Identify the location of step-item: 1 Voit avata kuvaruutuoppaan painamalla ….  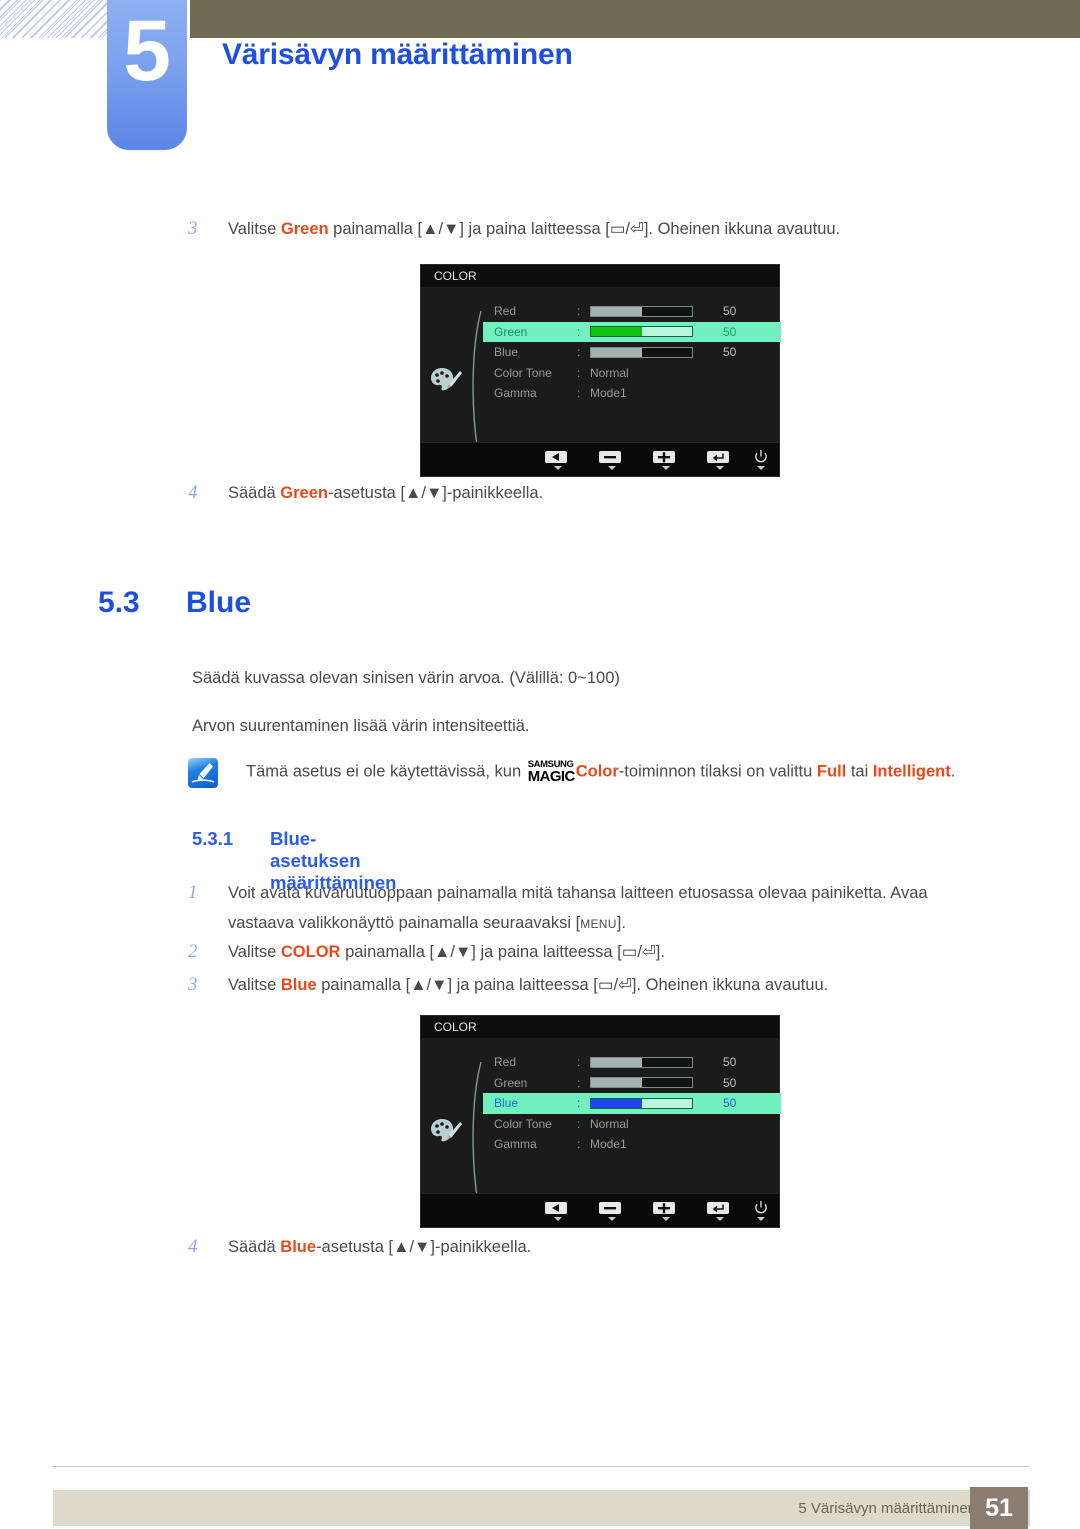
(603, 908).